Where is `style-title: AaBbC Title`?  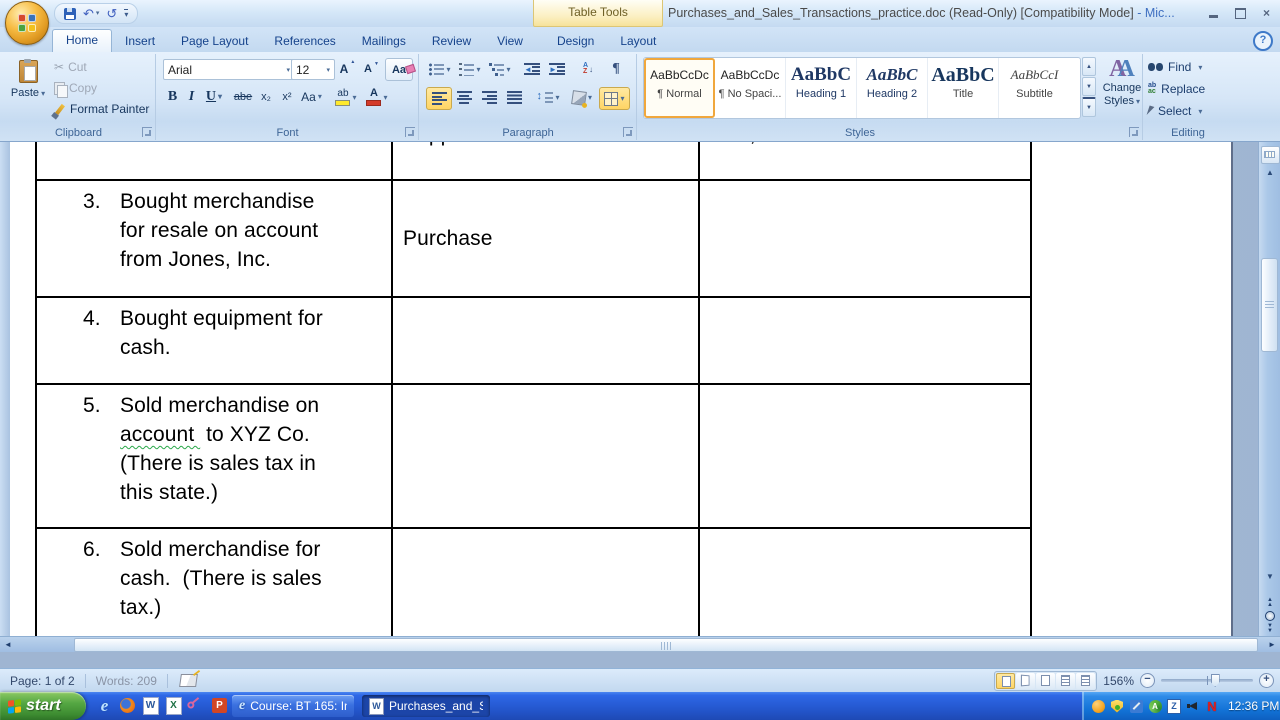
style-title: AaBbC Title is located at coordinates (963, 88).